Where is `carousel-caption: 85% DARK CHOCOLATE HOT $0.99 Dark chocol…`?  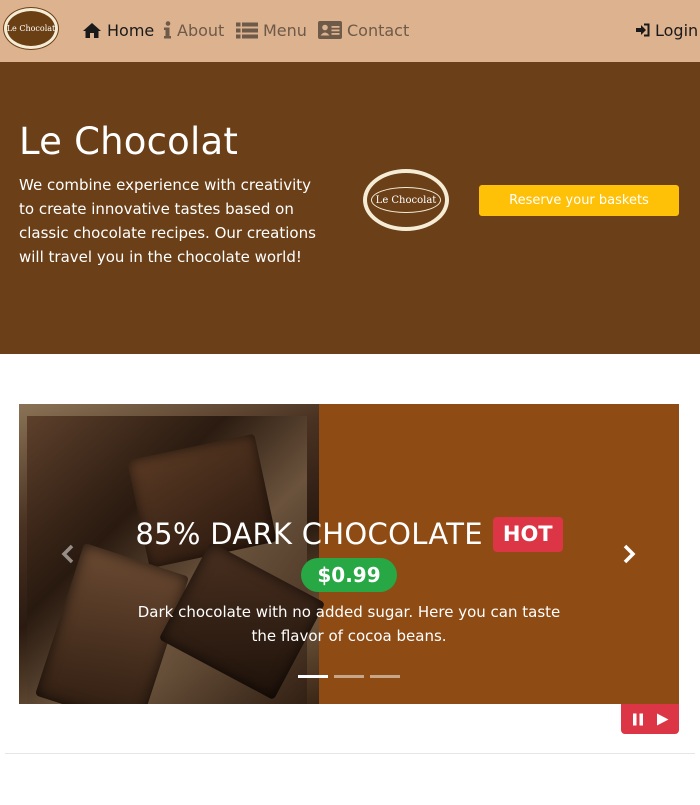
carousel-caption: 85% DARK CHOCOLATE HOT $0.99 Dark chocol… is located at coordinates (349, 581).